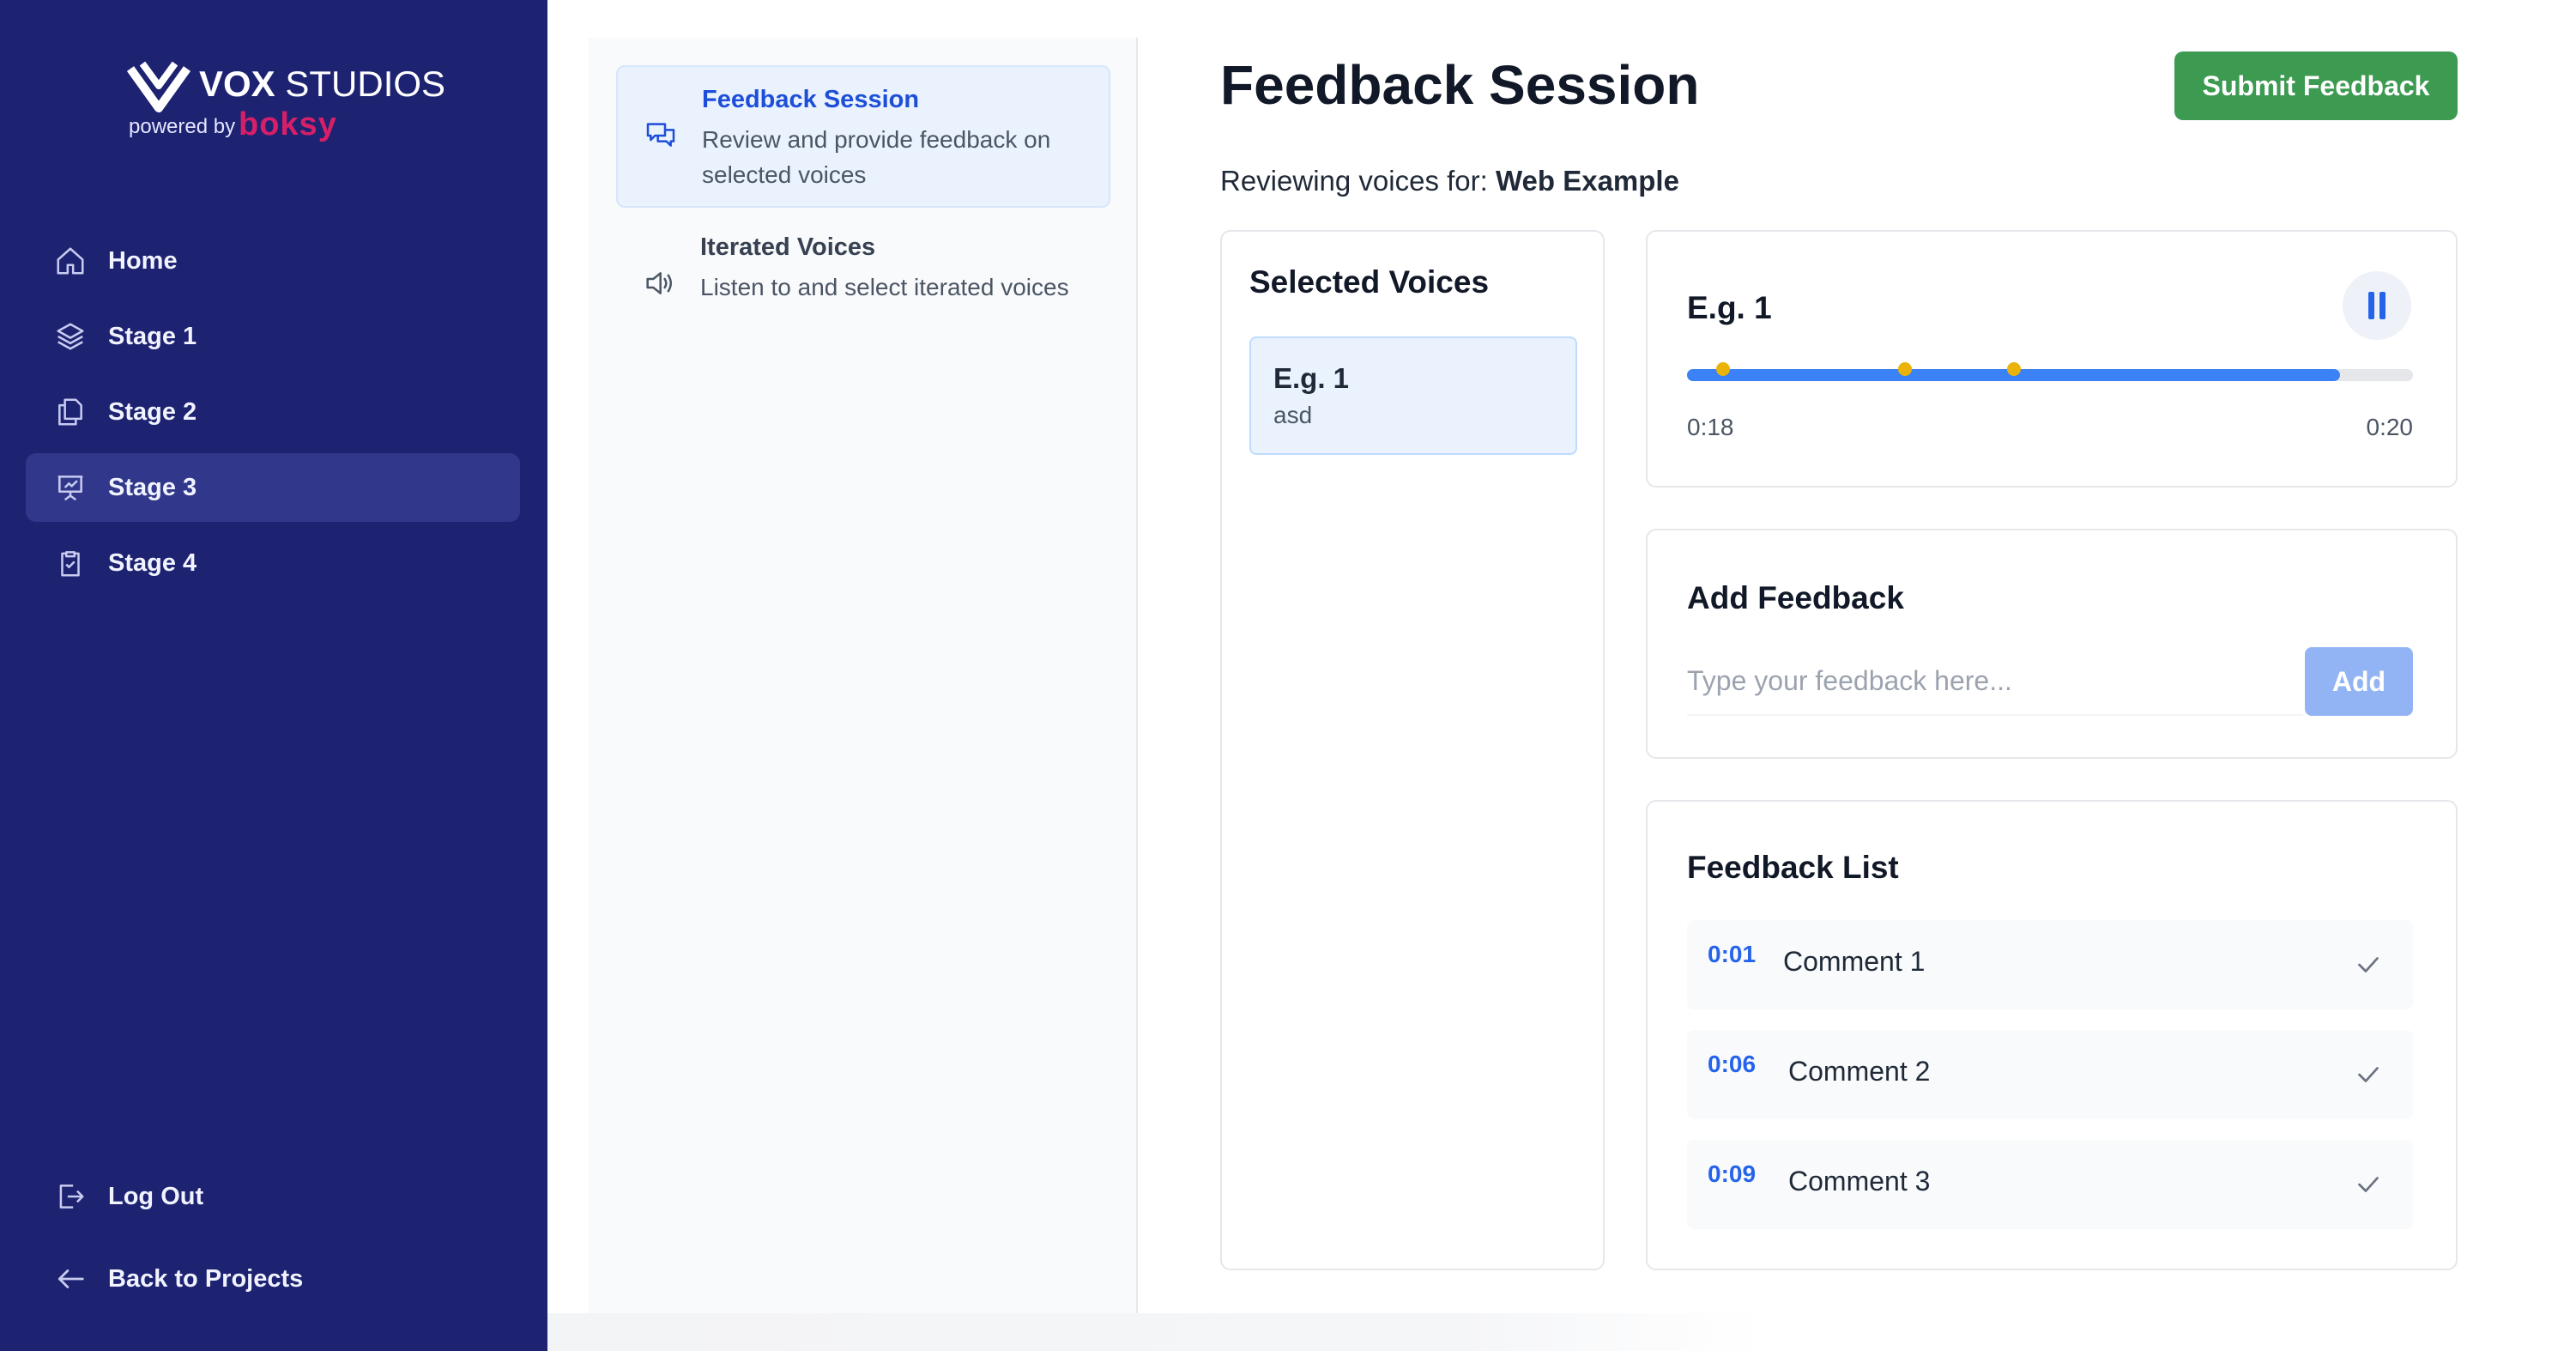  Describe the element at coordinates (2359, 681) in the screenshot. I see `add-feedback-button: Add` at that location.